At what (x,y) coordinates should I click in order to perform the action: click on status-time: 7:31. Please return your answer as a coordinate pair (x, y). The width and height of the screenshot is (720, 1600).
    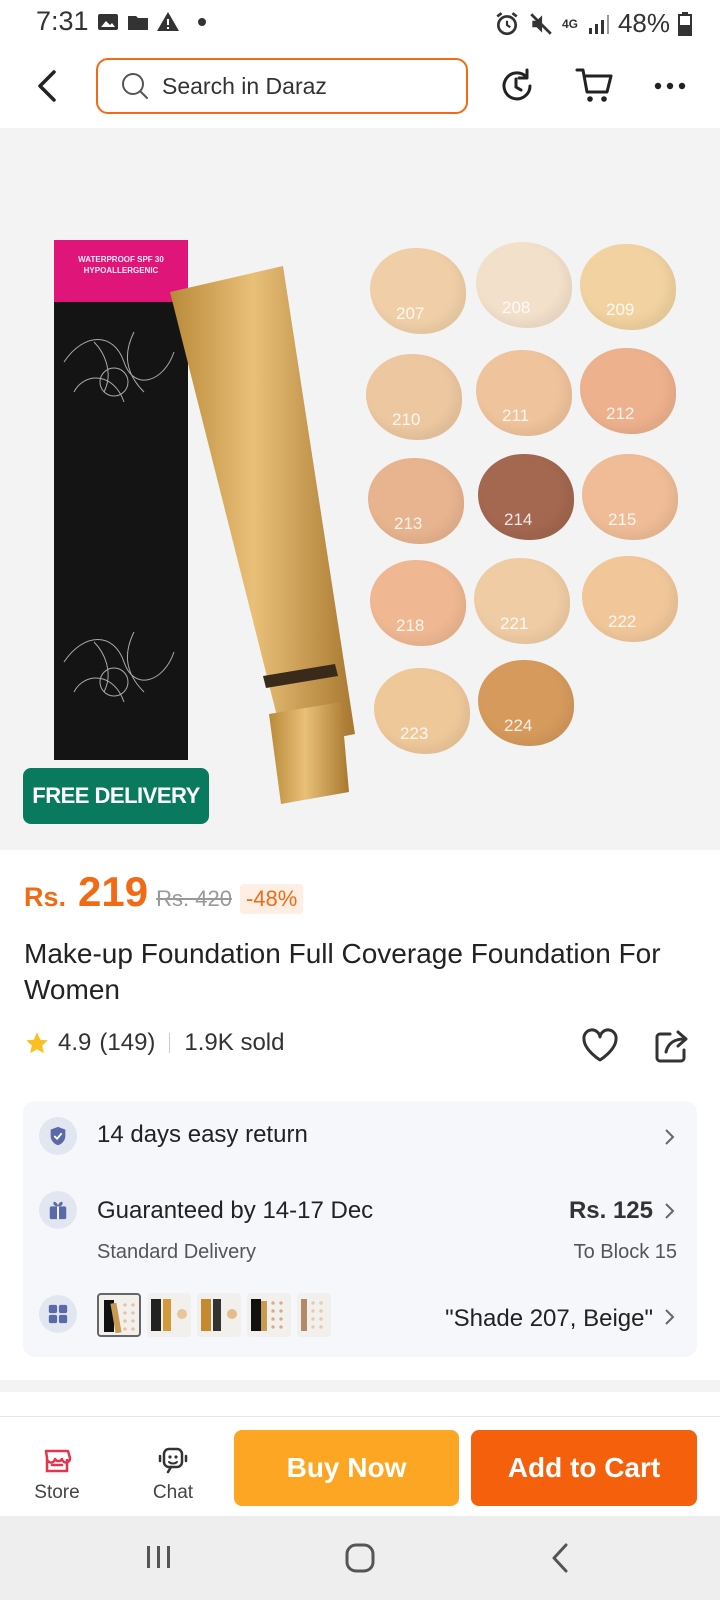
    Looking at the image, I should click on (62, 21).